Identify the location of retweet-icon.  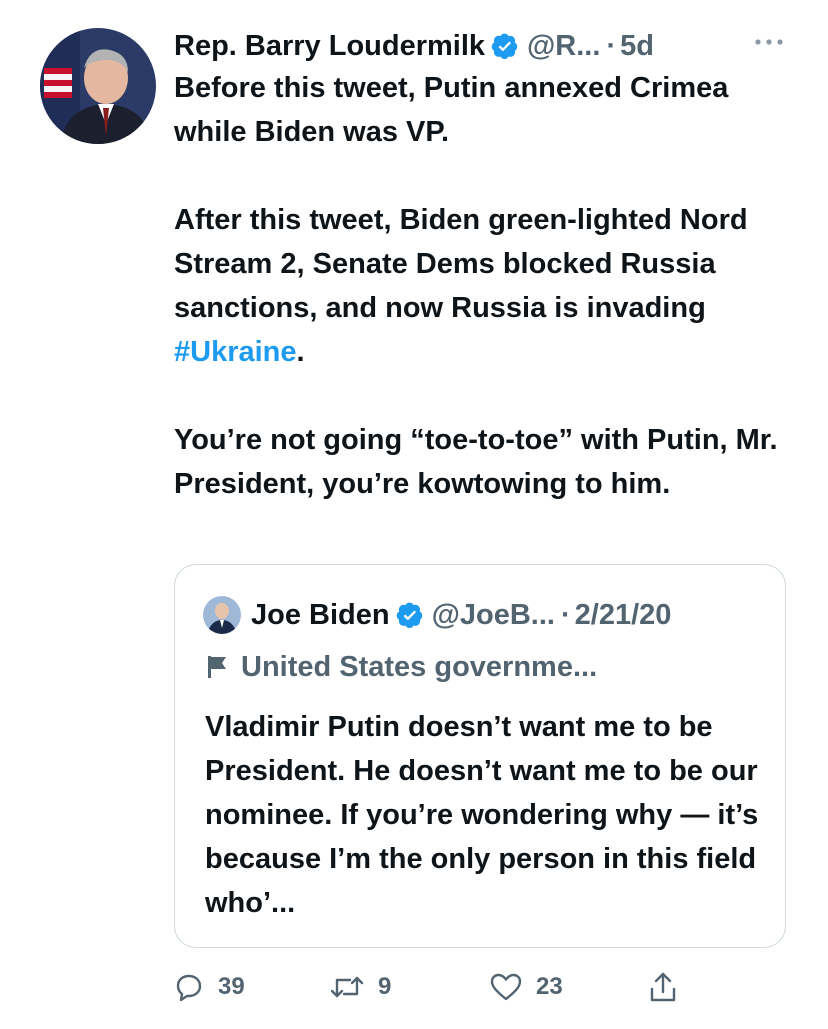
(347, 987).